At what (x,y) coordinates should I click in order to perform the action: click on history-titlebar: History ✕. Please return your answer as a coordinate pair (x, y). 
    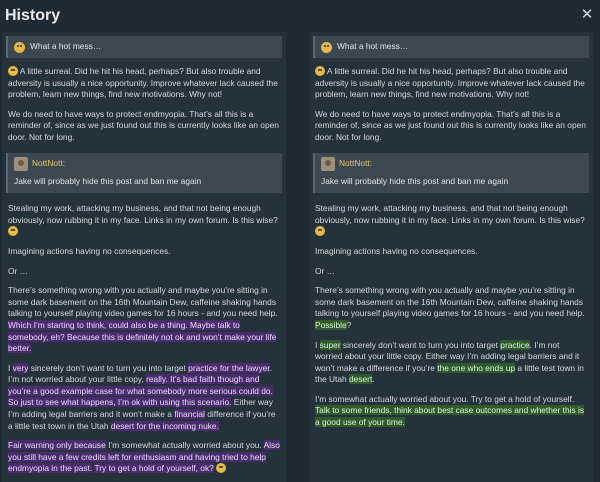
    Looking at the image, I should click on (300, 16).